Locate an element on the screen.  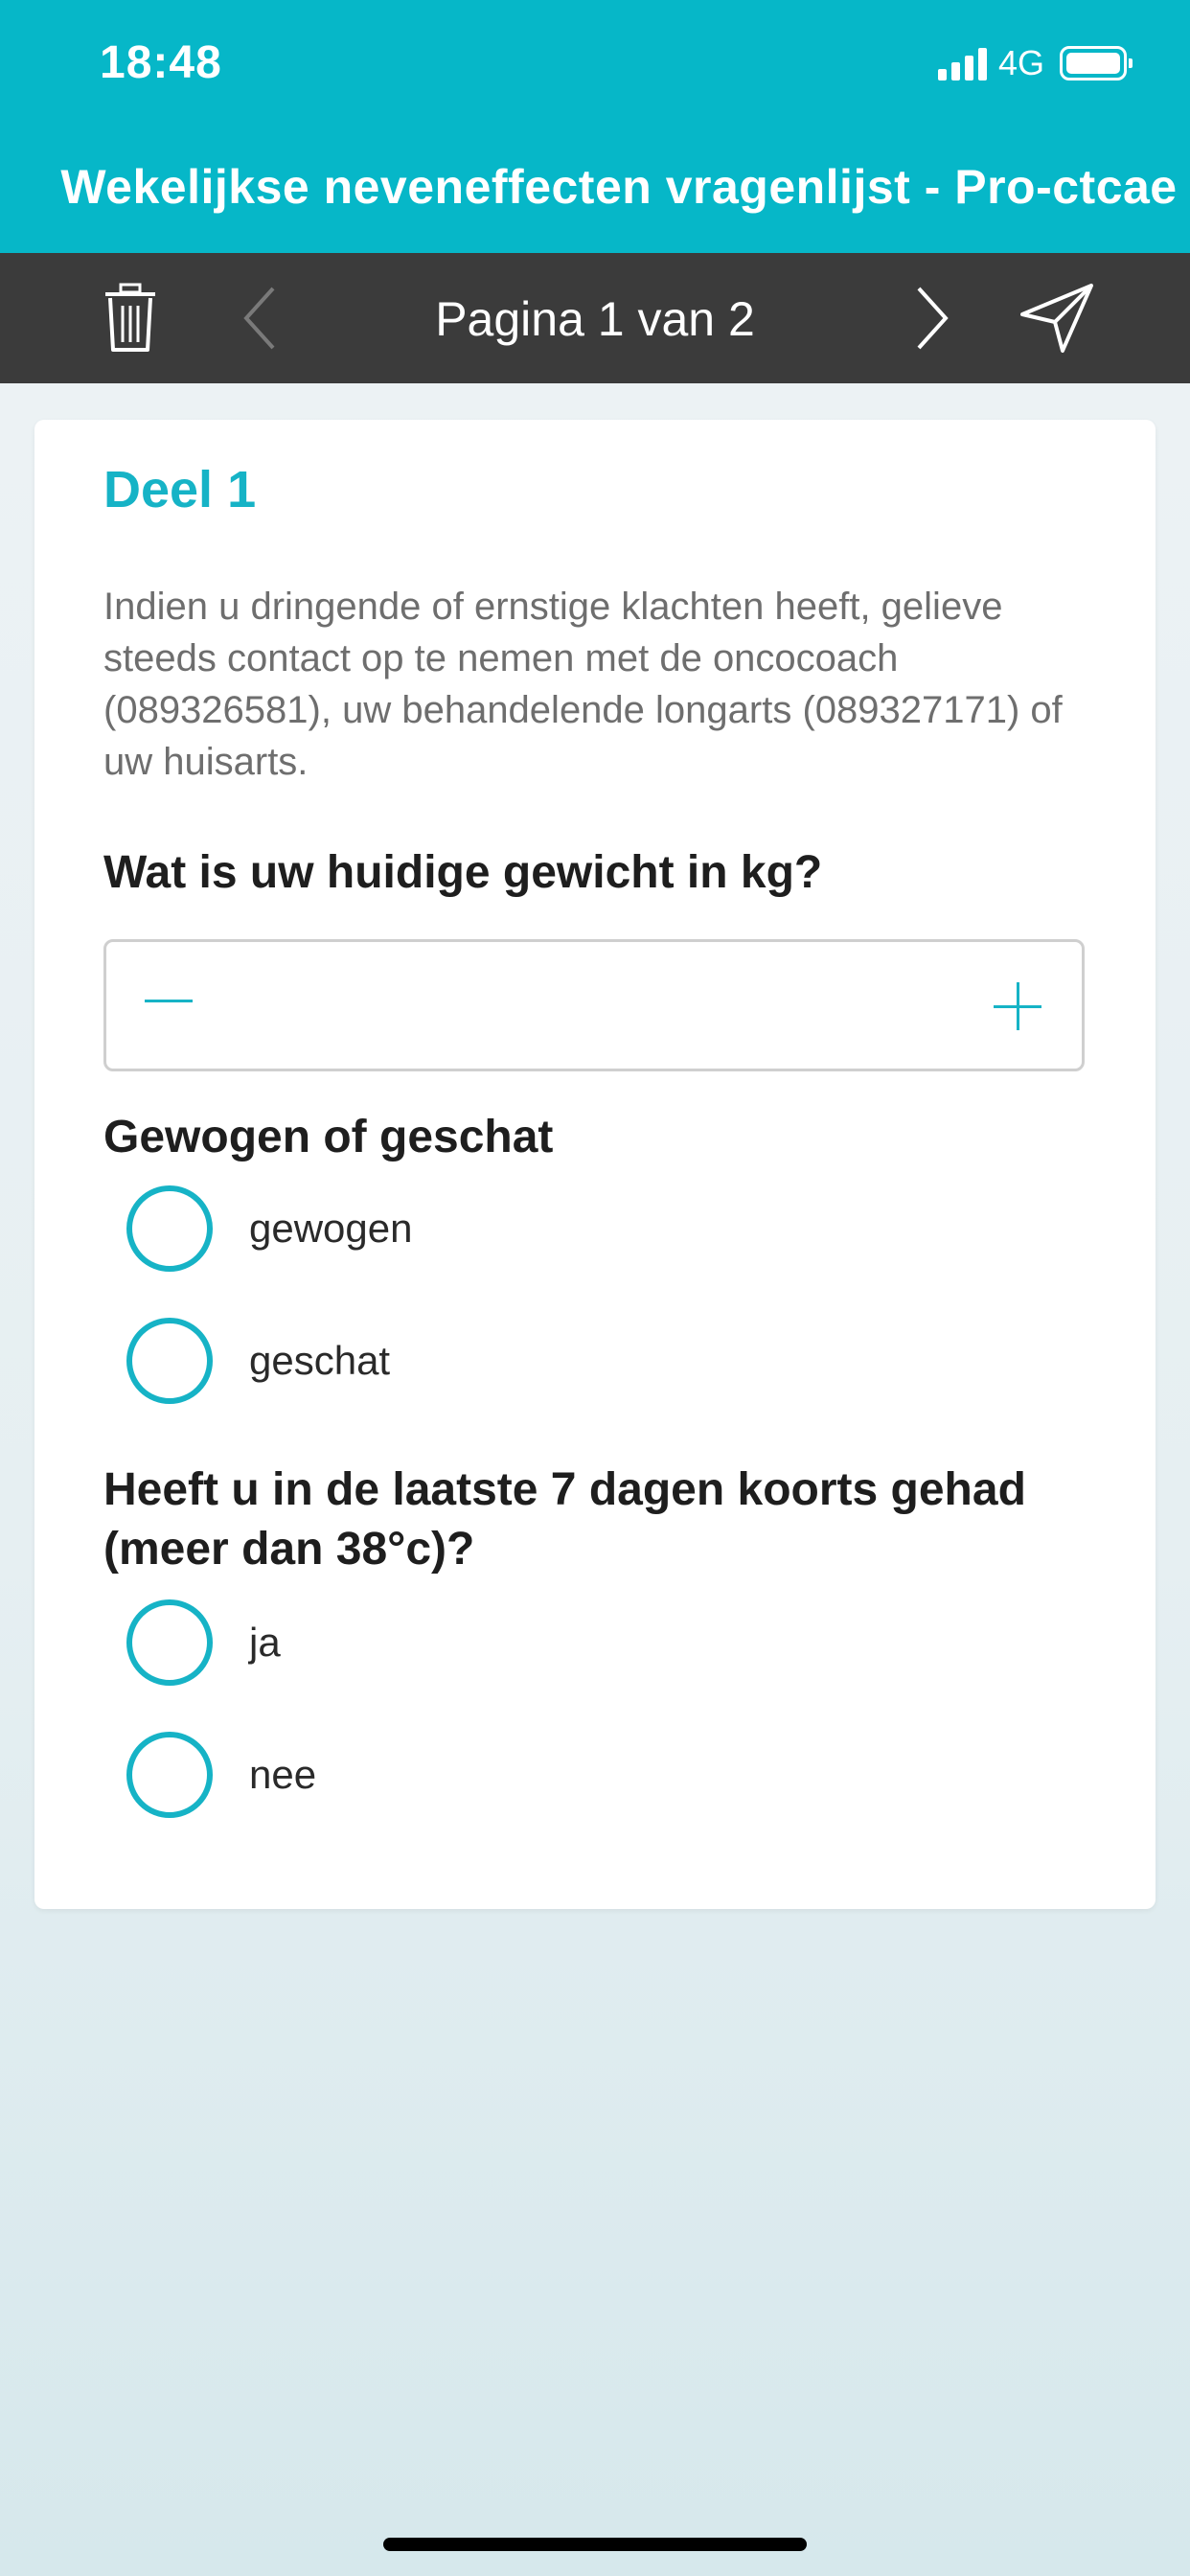
weight-stepper is located at coordinates (594, 1005).